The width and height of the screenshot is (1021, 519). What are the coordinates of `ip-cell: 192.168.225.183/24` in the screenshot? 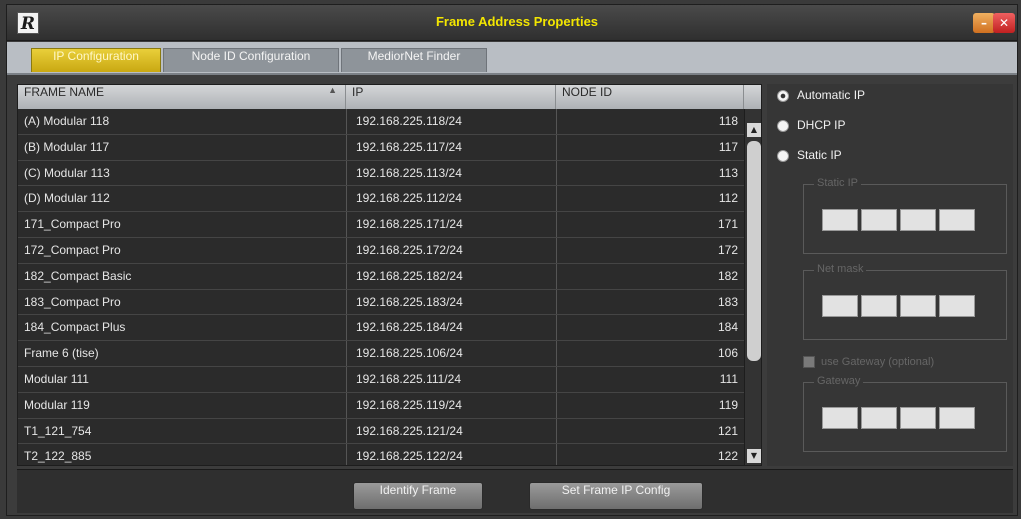 It's located at (409, 301).